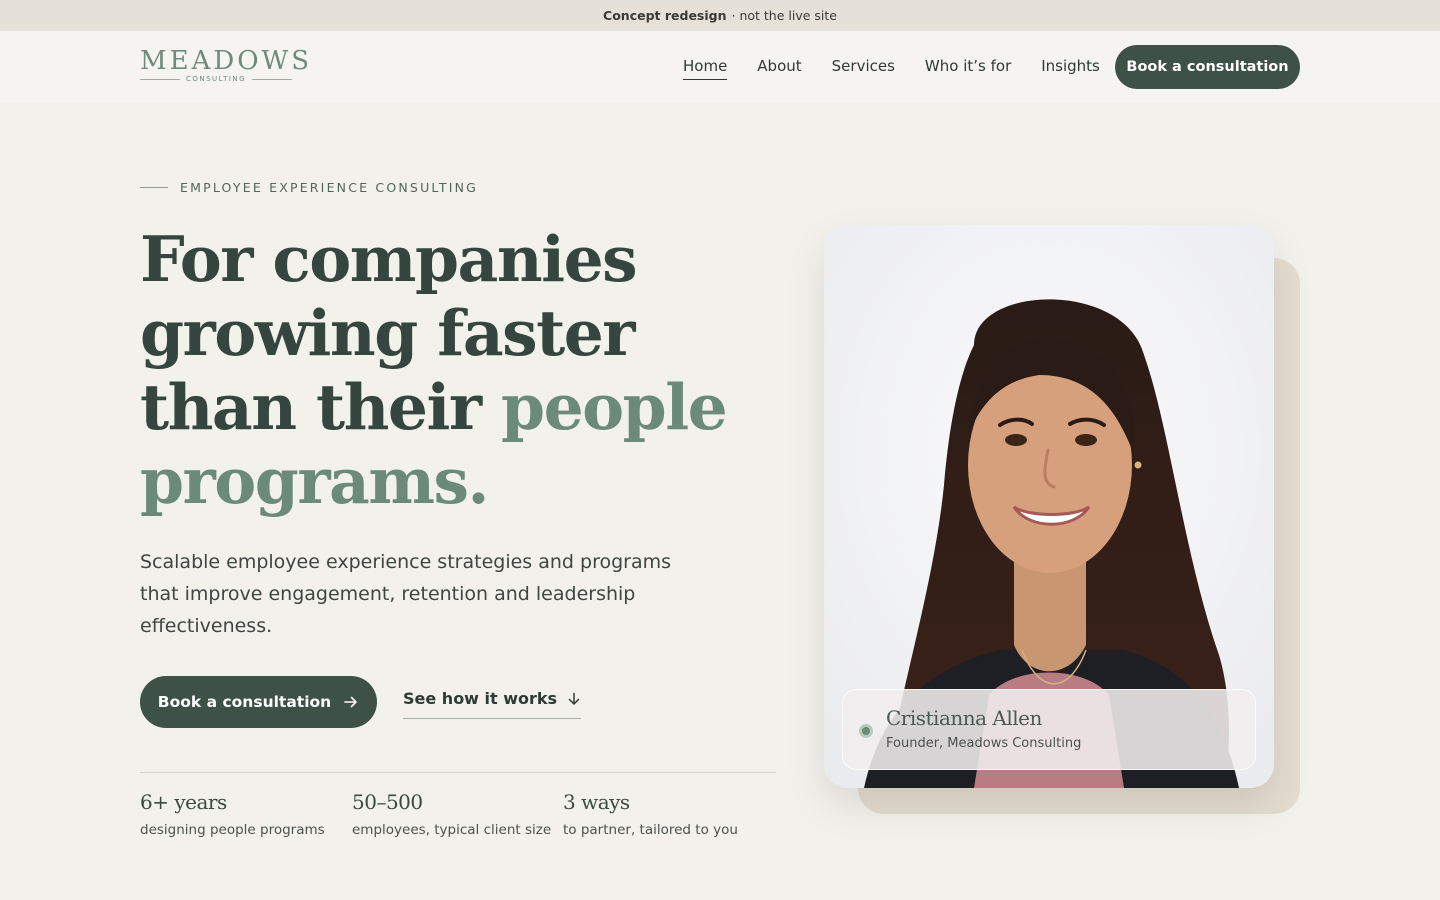 This screenshot has width=1440, height=900. Describe the element at coordinates (968, 68) in the screenshot. I see `nav-link-who-its-for: Who it’s for` at that location.